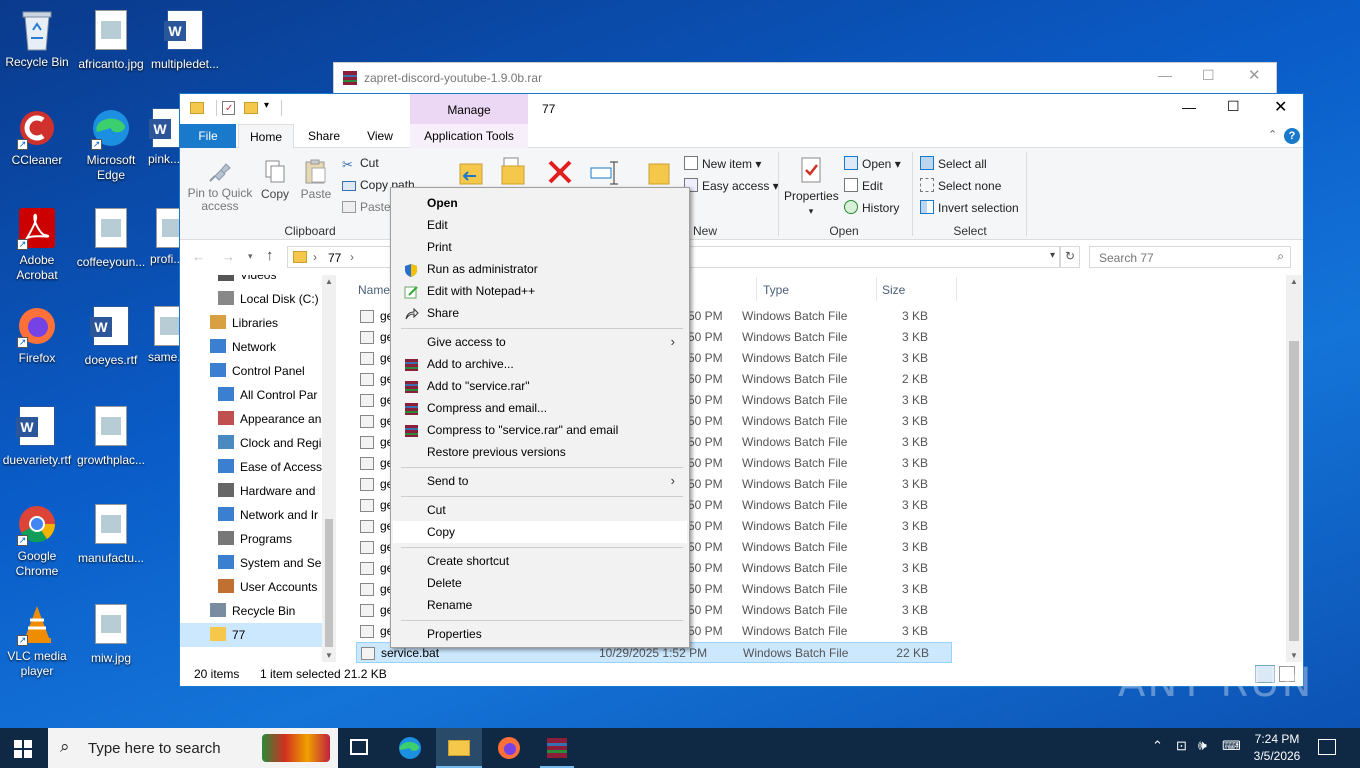  What do you see at coordinates (251, 491) in the screenshot?
I see `nav-item: Hardware and` at bounding box center [251, 491].